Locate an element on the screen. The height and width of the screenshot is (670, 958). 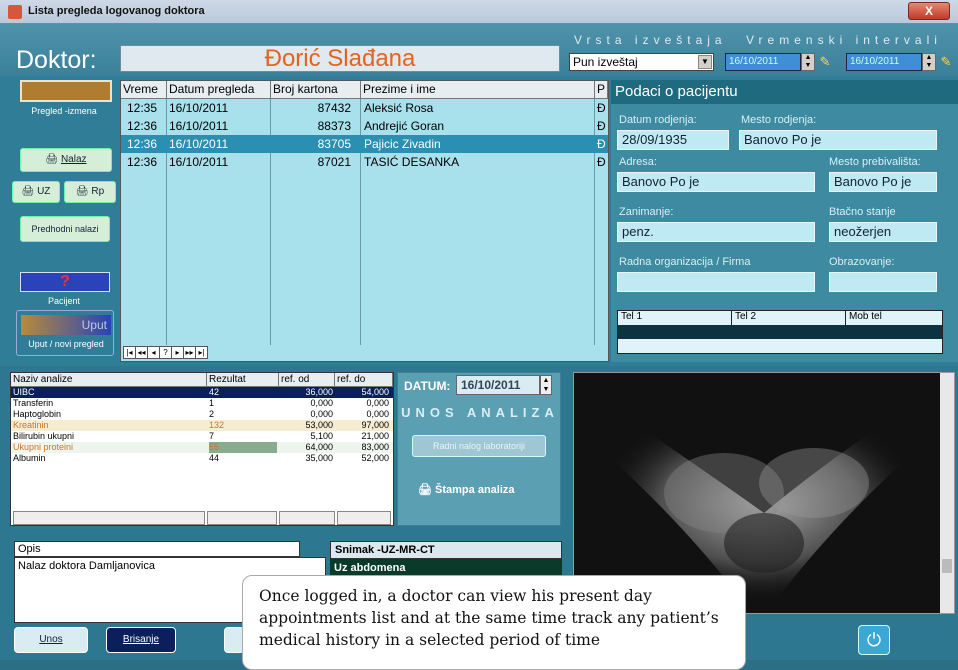
rp-label: Rp is located at coordinates (98, 191).